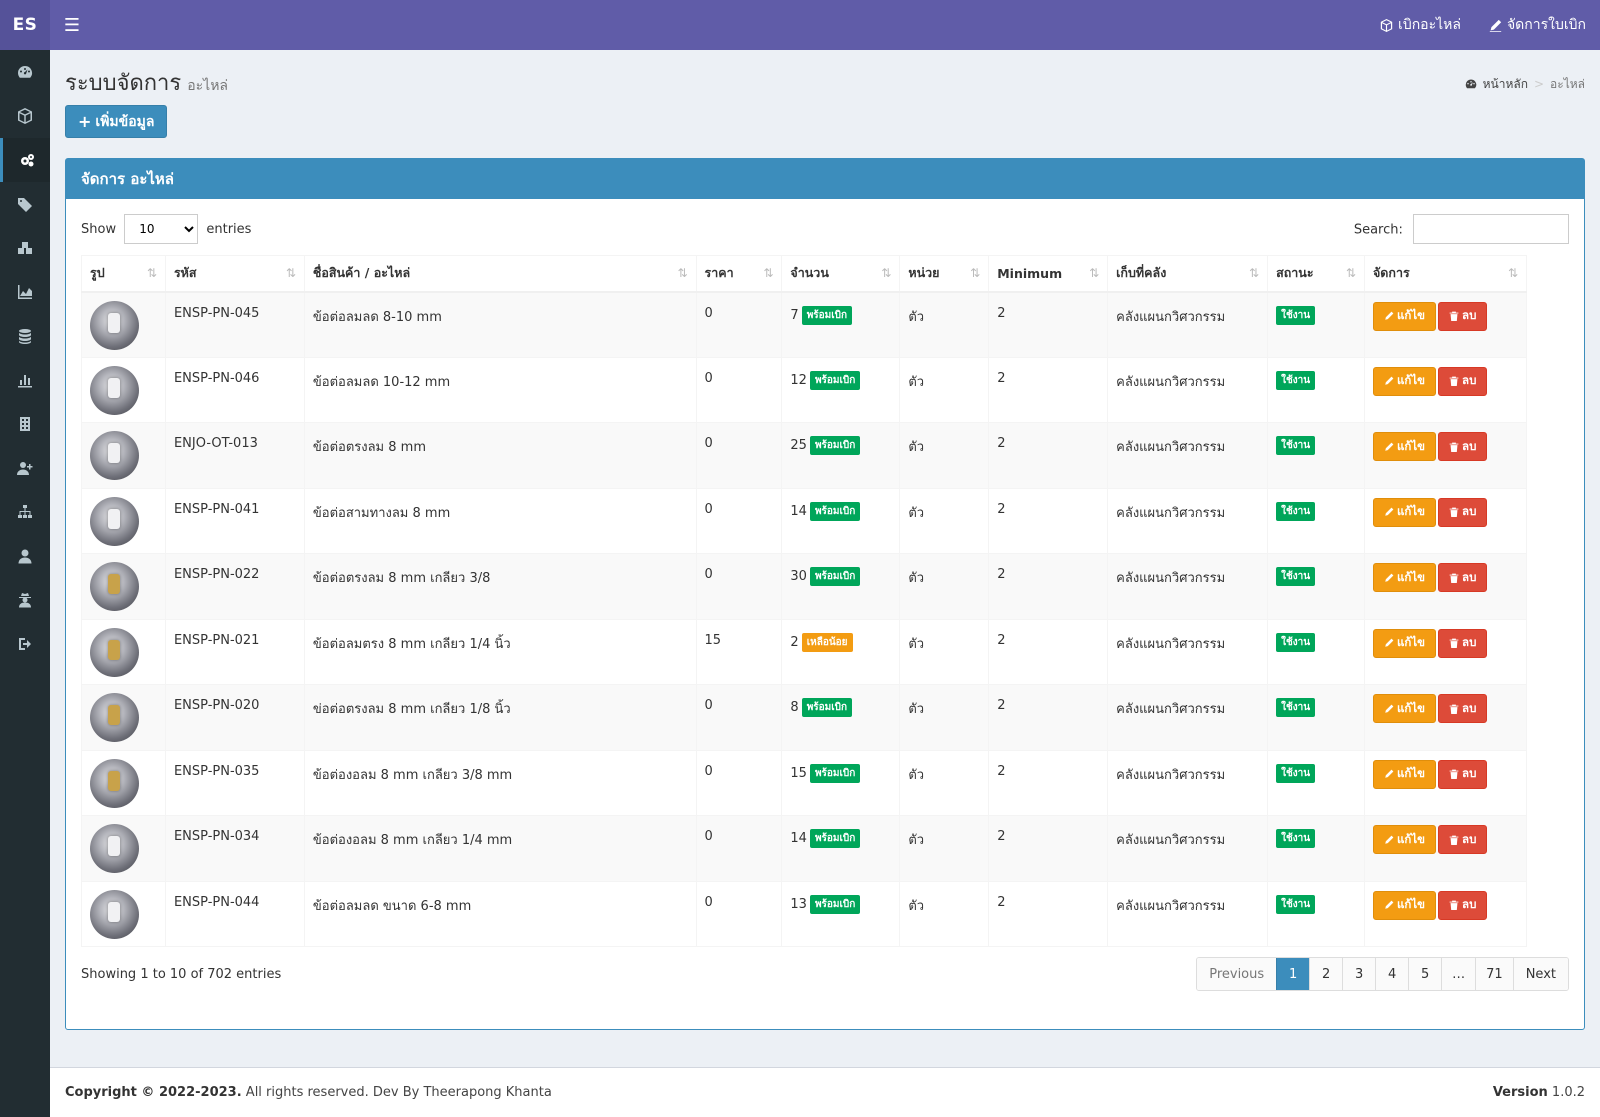  Describe the element at coordinates (500, 390) in the screenshot. I see `name-cell: ข้อต่อลมลด 10-12 mm` at that location.